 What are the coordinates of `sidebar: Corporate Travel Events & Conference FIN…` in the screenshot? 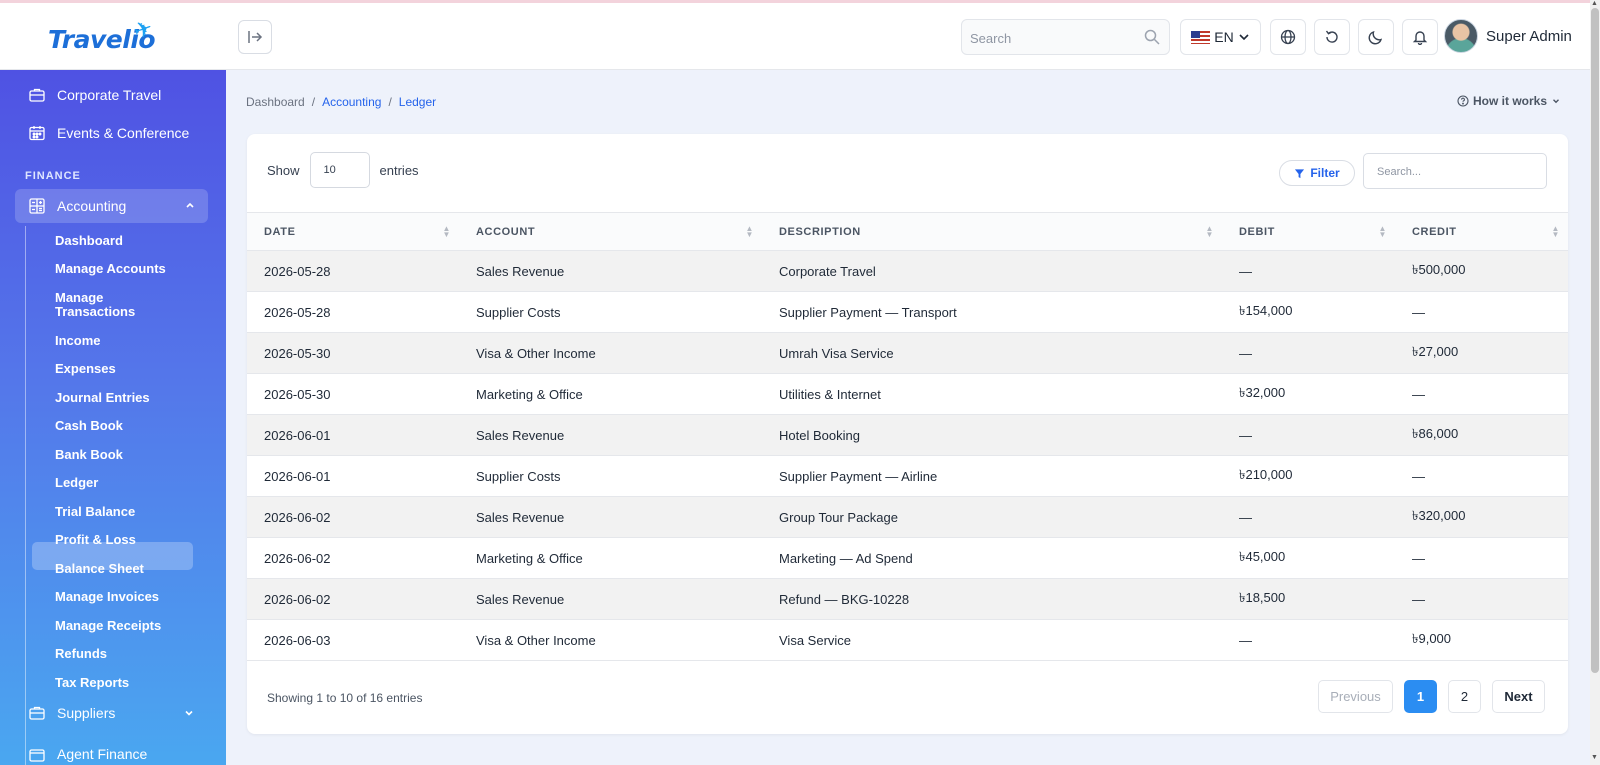 It's located at (113, 417).